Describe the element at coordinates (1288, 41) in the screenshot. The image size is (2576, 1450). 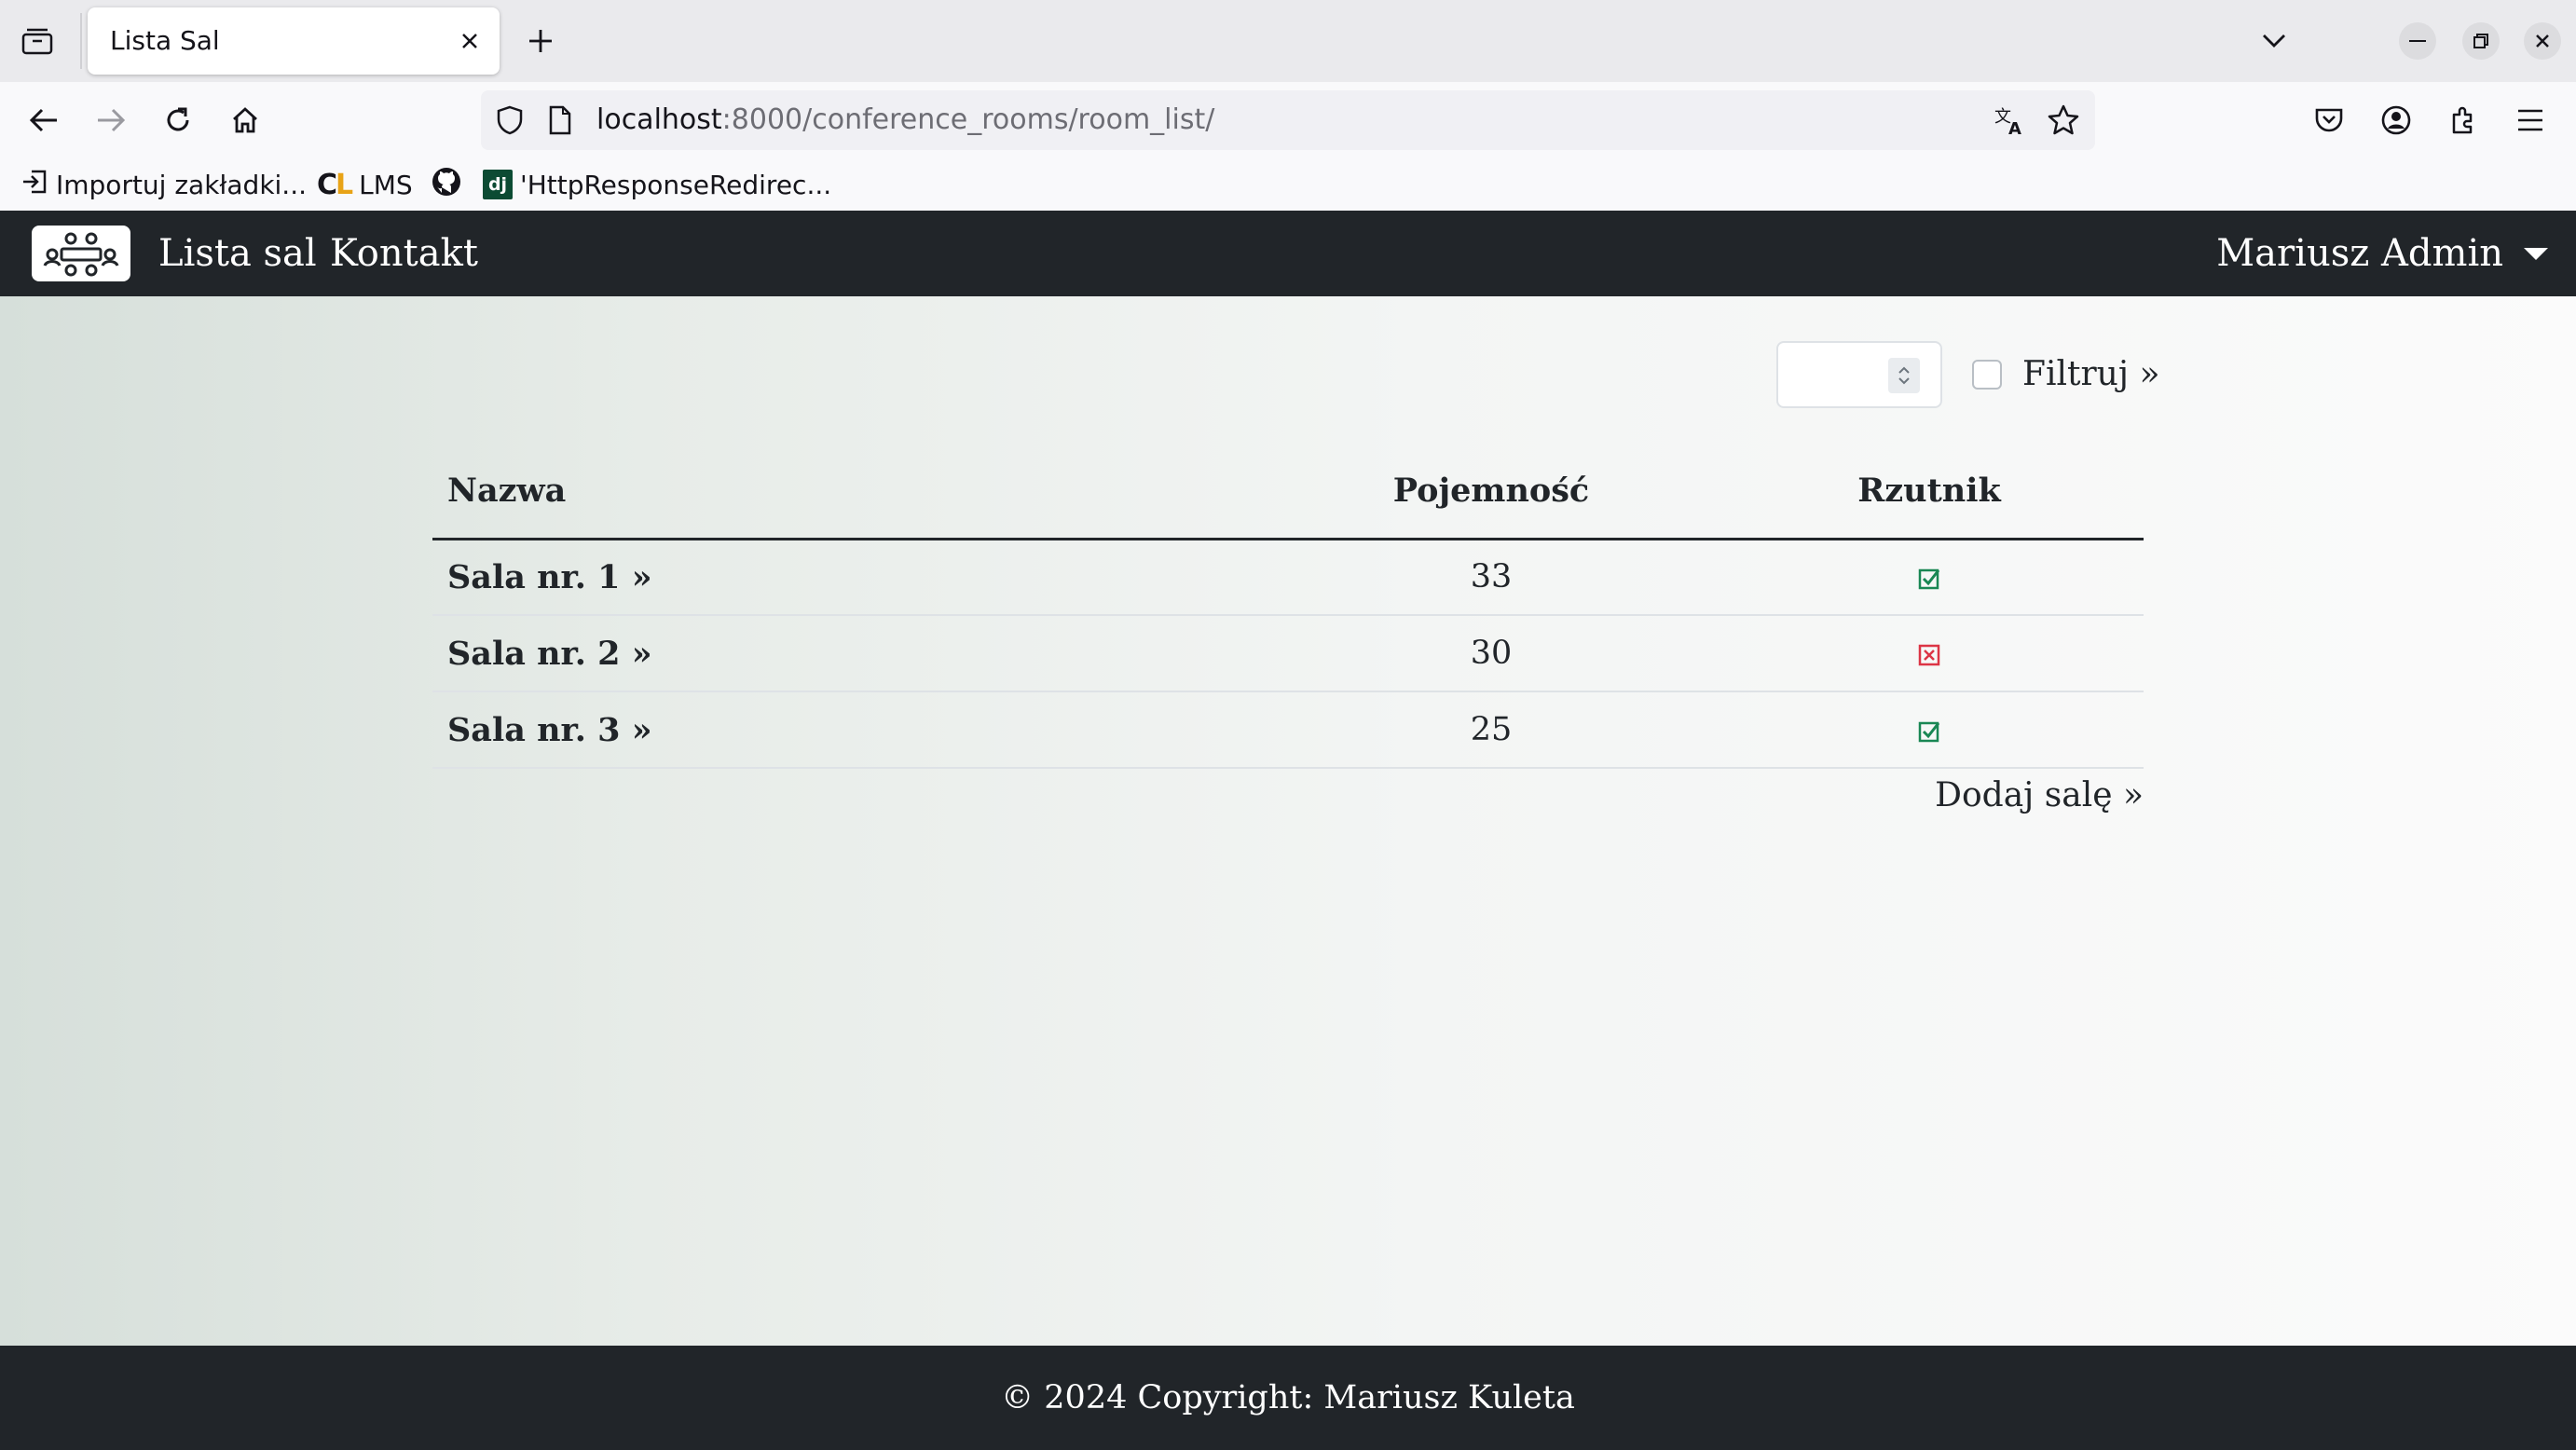
I see `browser-tab-bar: Lista Sal` at that location.